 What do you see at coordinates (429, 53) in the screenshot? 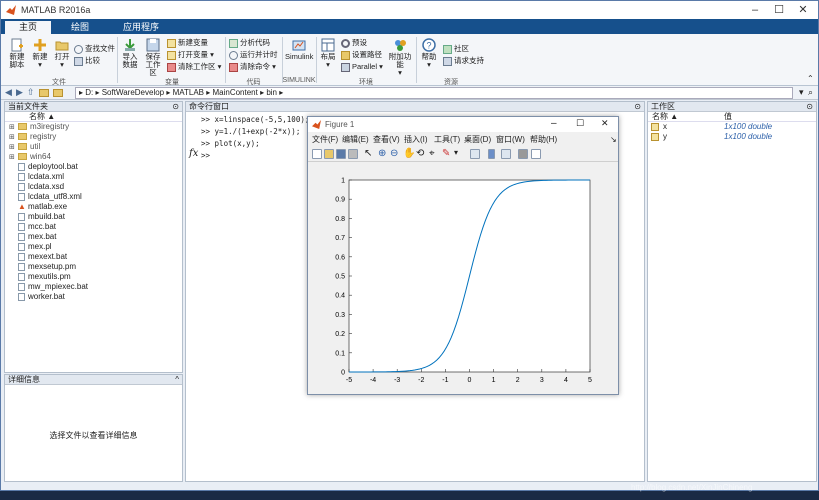
I see `help-button: ? 帮助 ▾` at bounding box center [429, 53].